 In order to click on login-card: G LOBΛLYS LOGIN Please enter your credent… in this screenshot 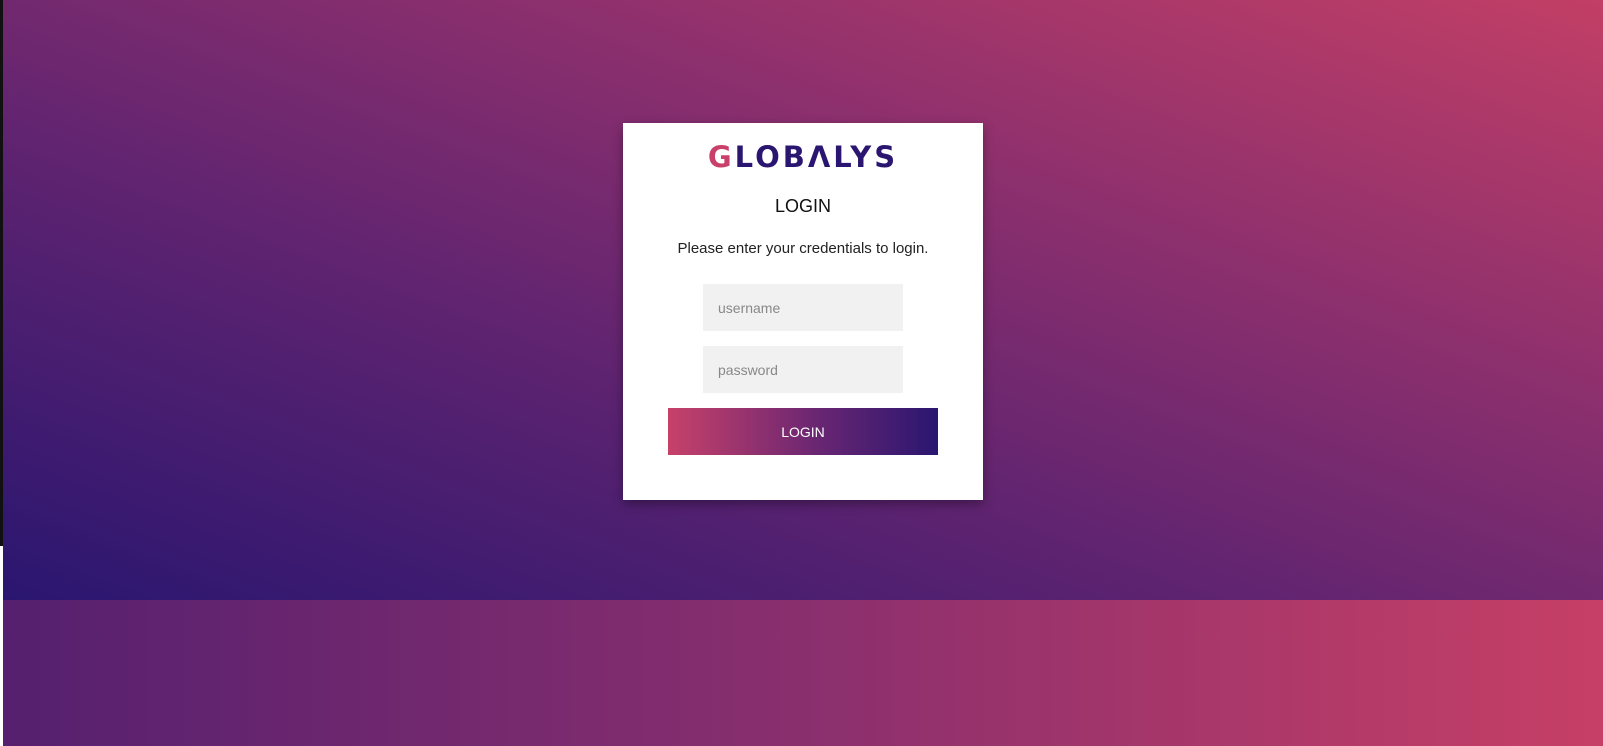, I will do `click(803, 311)`.